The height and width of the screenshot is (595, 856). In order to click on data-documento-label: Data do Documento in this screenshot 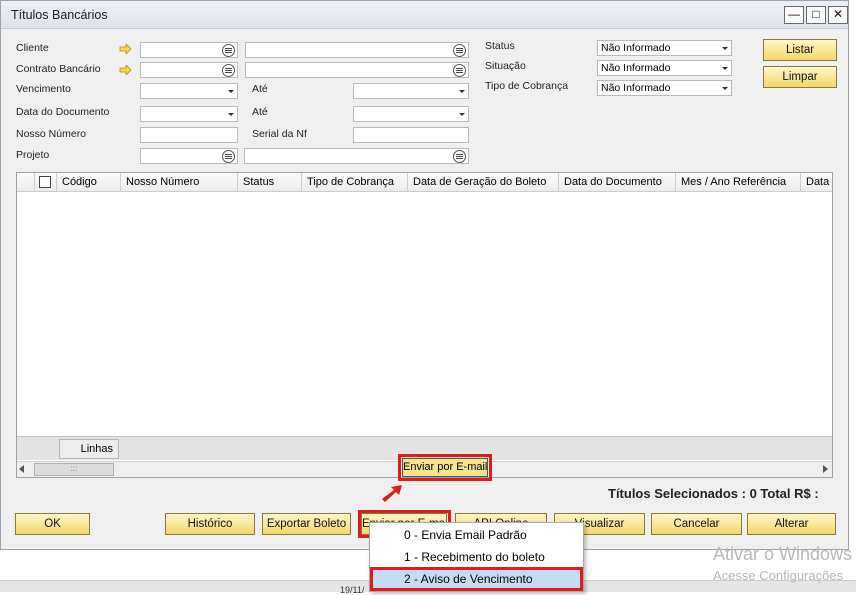, I will do `click(63, 112)`.